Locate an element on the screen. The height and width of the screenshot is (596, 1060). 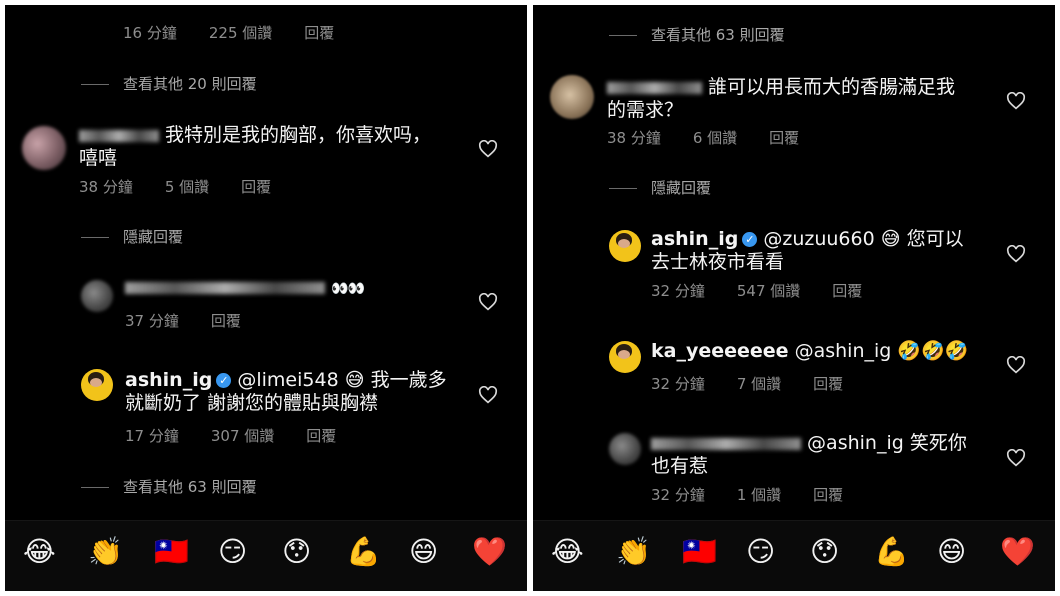
view-more-label: 查看其他 20 則回覆 is located at coordinates (190, 84).